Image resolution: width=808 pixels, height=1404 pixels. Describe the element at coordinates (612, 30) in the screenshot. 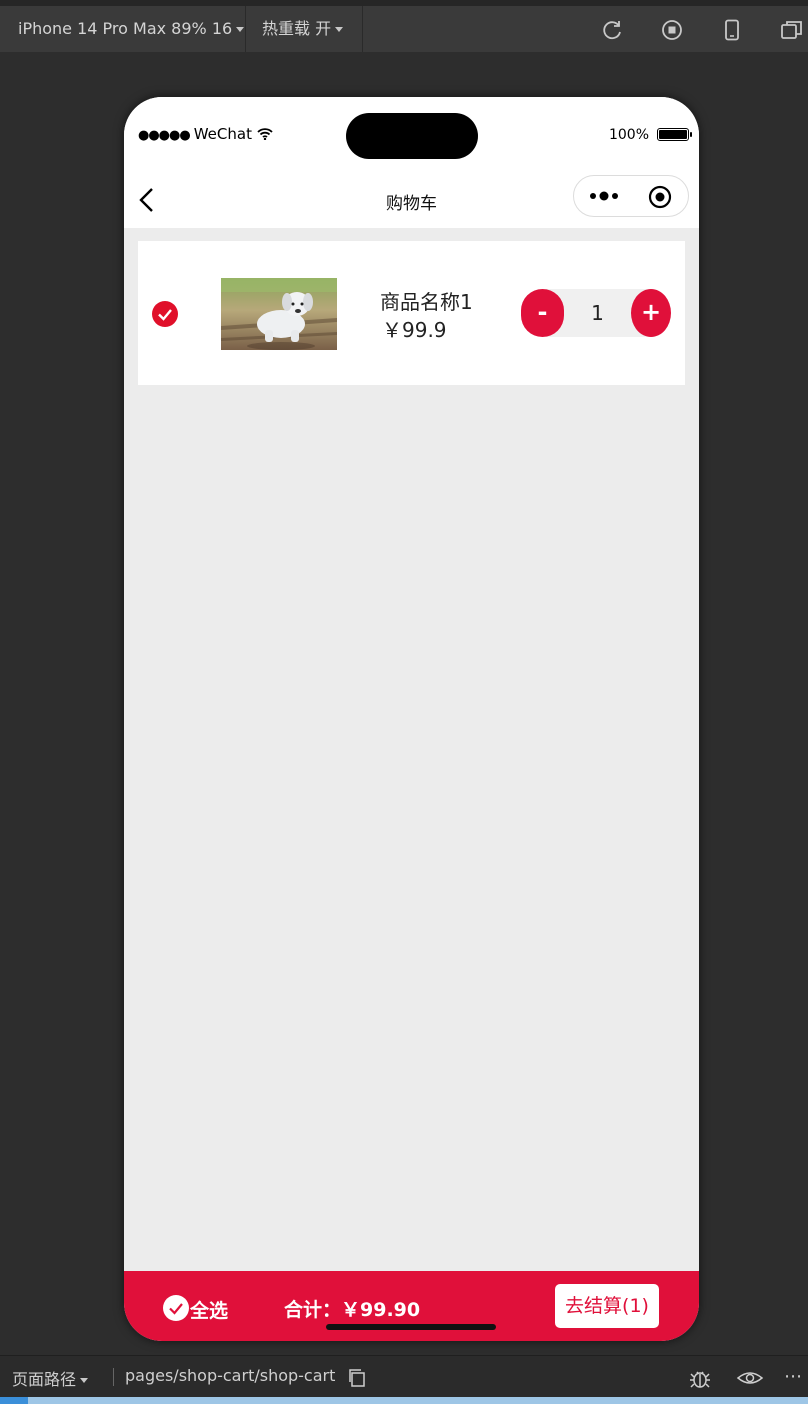

I see `refresh-icon` at that location.